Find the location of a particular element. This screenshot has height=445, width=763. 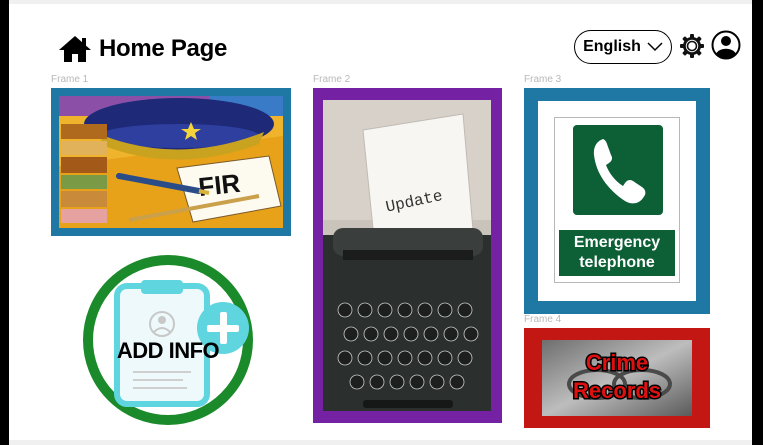

frame-3-label: Frame 3 is located at coordinates (543, 79).